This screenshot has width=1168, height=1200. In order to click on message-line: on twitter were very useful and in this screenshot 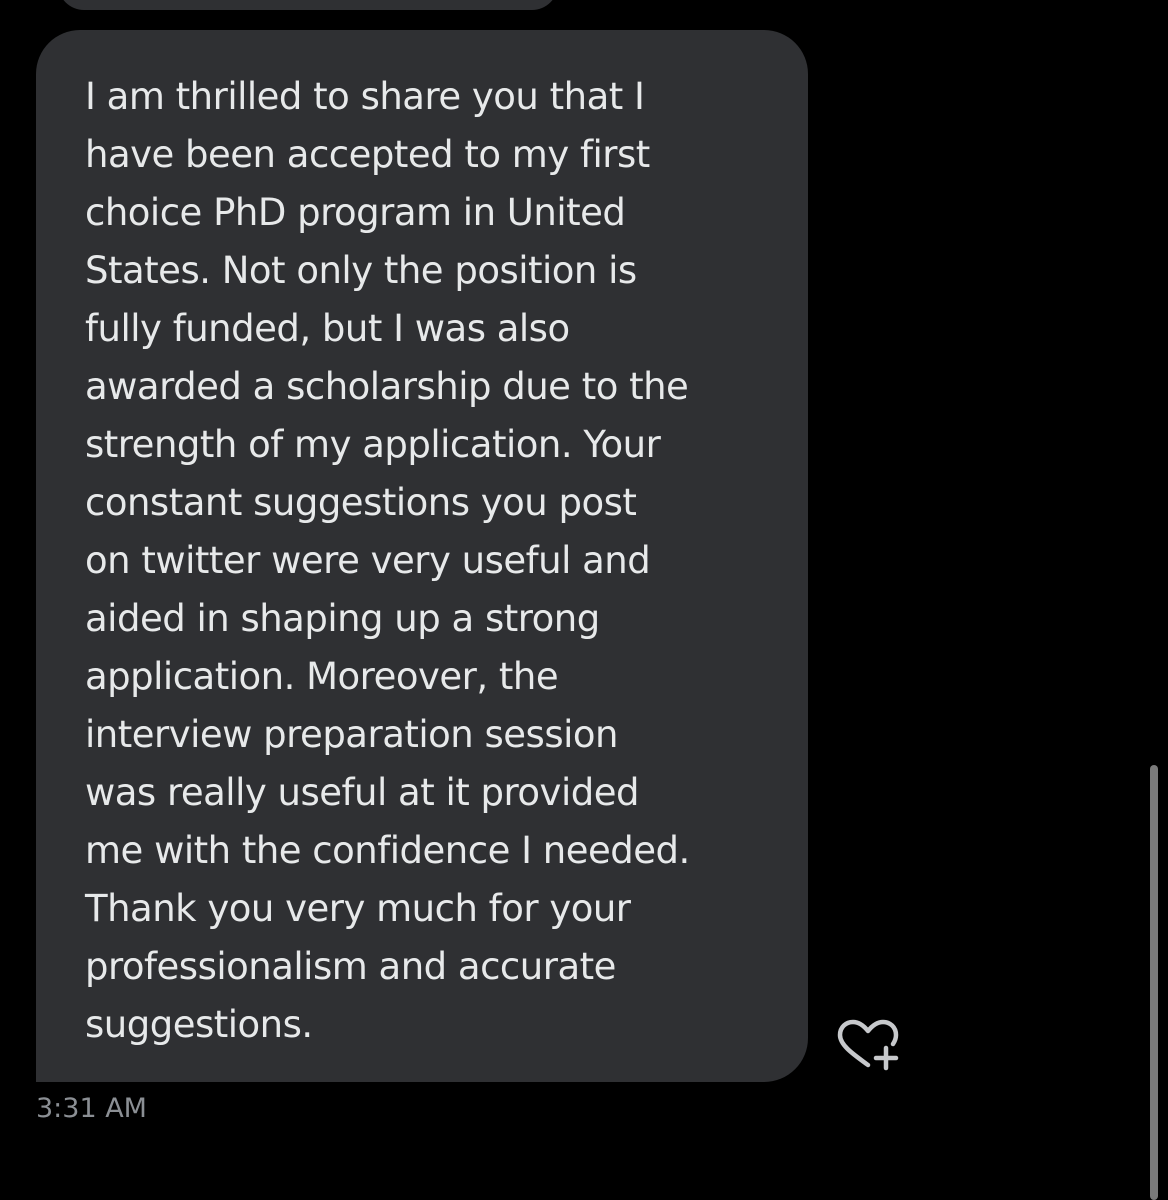, I will do `click(368, 560)`.